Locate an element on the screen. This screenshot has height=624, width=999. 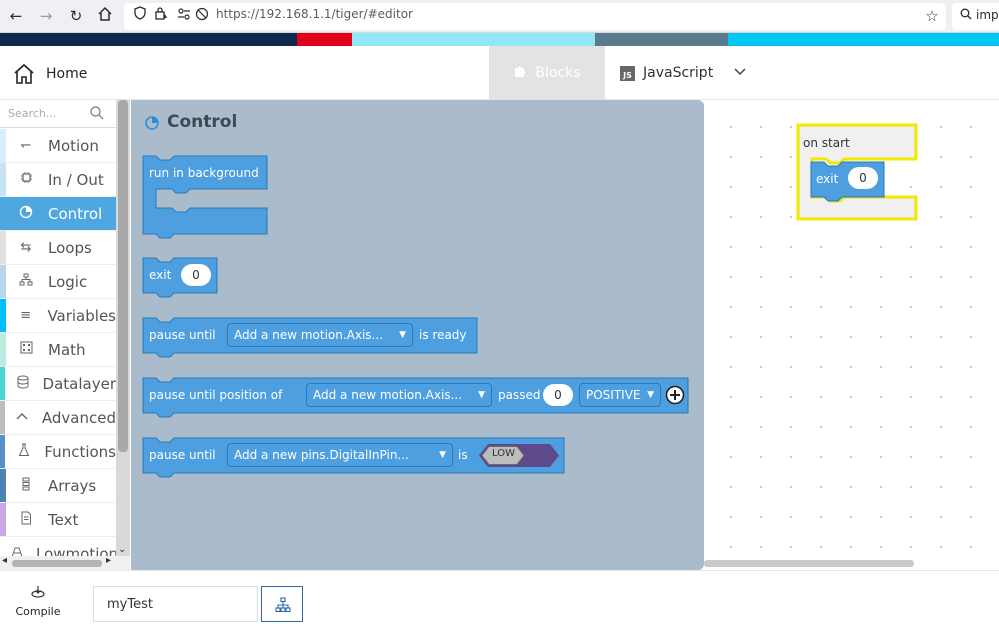
puzzle-piece-icon is located at coordinates (520, 73).